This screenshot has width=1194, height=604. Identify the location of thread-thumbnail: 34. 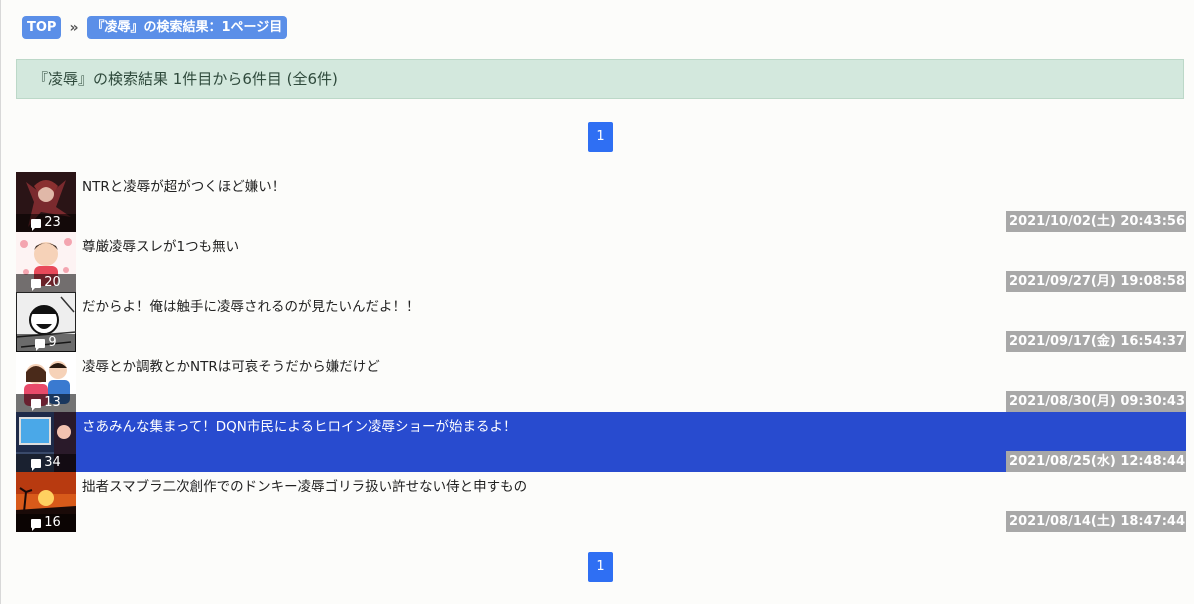
(46, 442).